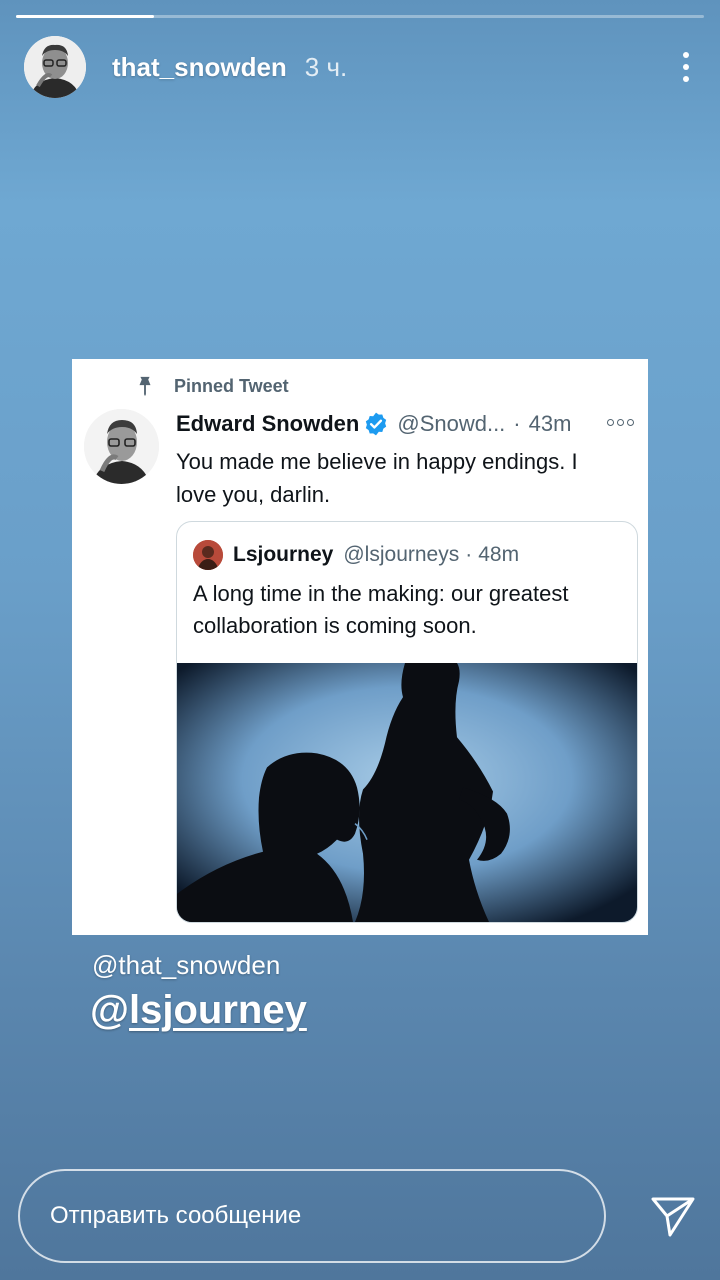 Image resolution: width=720 pixels, height=1280 pixels. What do you see at coordinates (620, 422) in the screenshot?
I see `more-horizontal-icon` at bounding box center [620, 422].